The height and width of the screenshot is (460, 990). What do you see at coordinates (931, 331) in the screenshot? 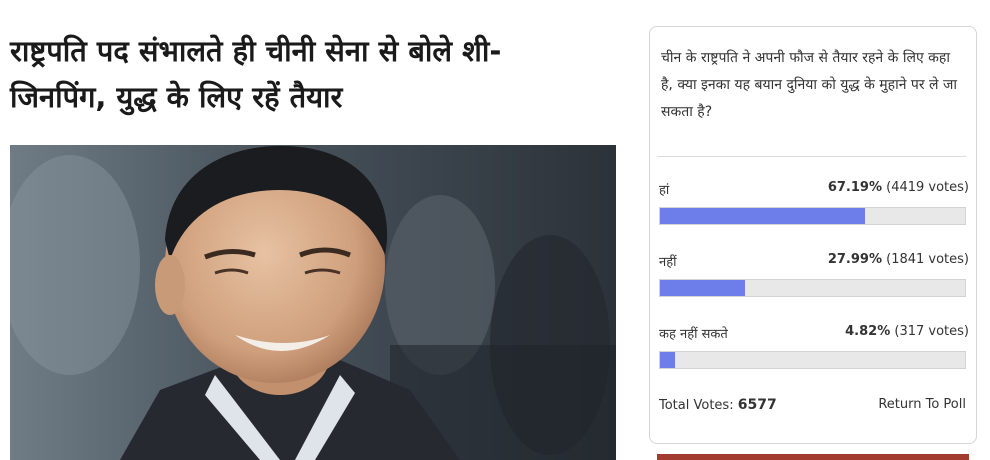
I see `poll-answer-votes: (317 votes)` at bounding box center [931, 331].